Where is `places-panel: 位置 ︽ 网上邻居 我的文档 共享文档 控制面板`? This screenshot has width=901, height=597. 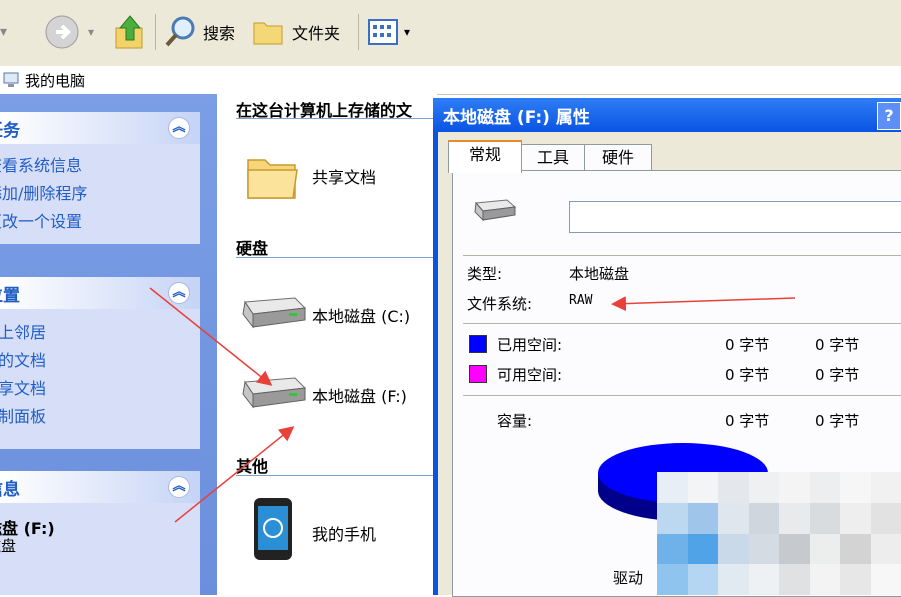
places-panel: 位置 ︽ 网上邻居 我的文档 共享文档 控制面板 is located at coordinates (100, 363).